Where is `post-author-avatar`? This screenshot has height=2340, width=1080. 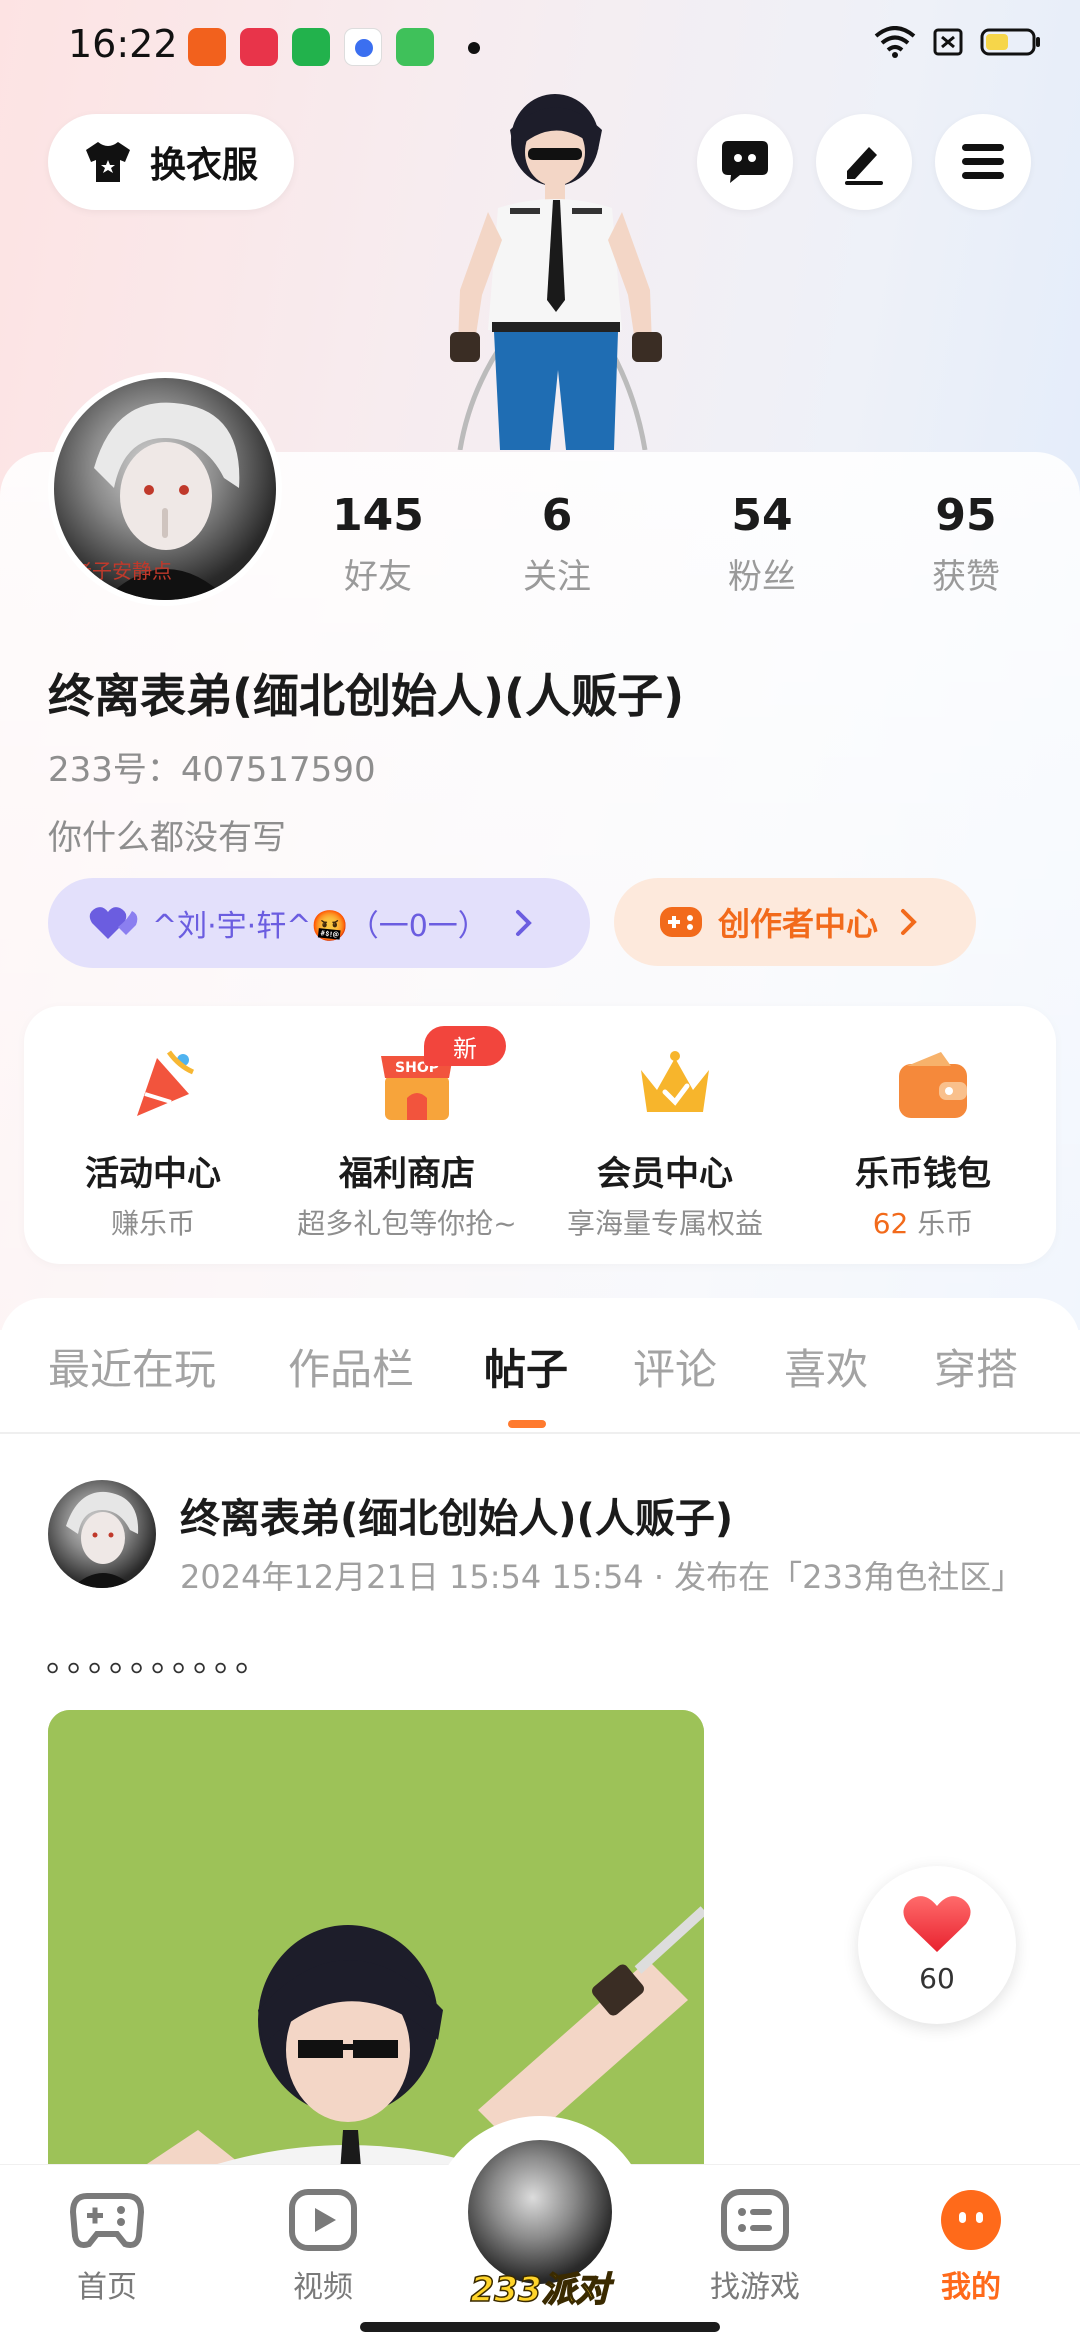
post-author-avatar is located at coordinates (102, 1534).